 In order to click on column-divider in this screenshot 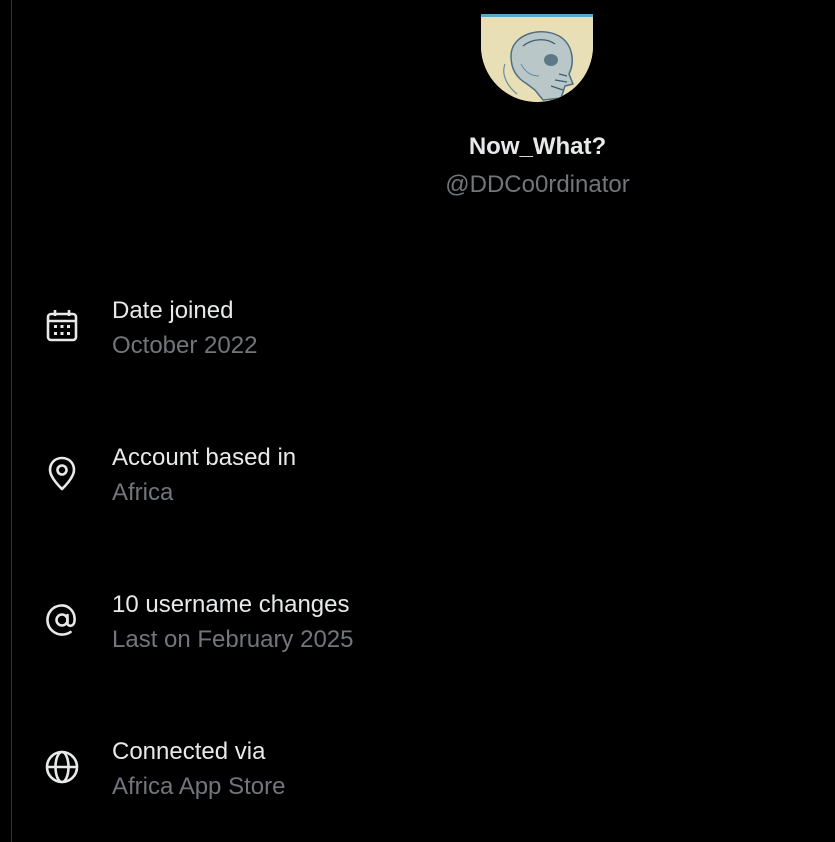, I will do `click(11, 421)`.